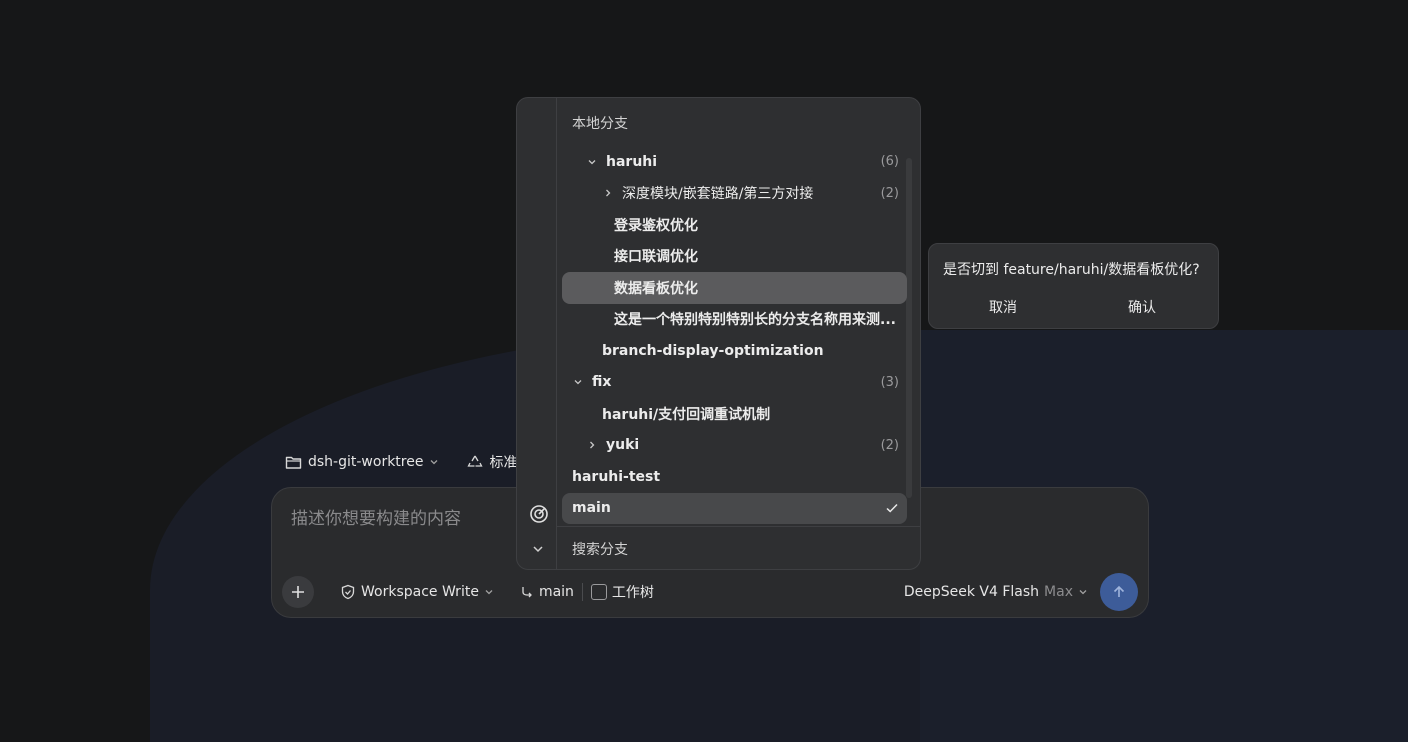  I want to click on branch-label: branch-display-optimization, so click(713, 350).